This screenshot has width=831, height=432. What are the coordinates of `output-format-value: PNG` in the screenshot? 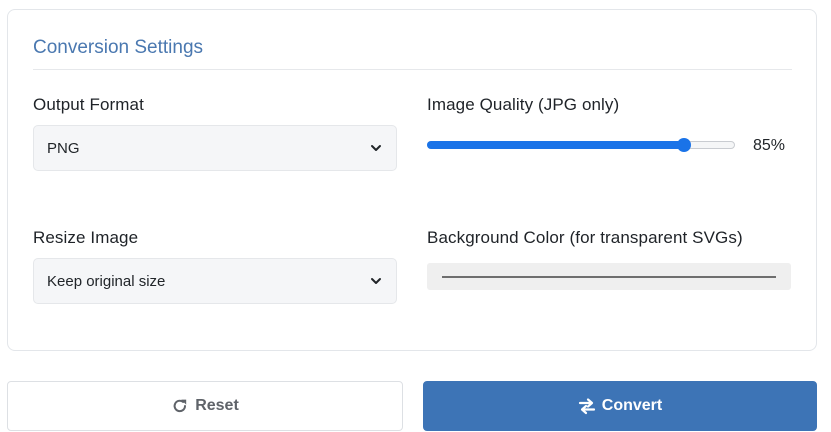 It's located at (63, 148).